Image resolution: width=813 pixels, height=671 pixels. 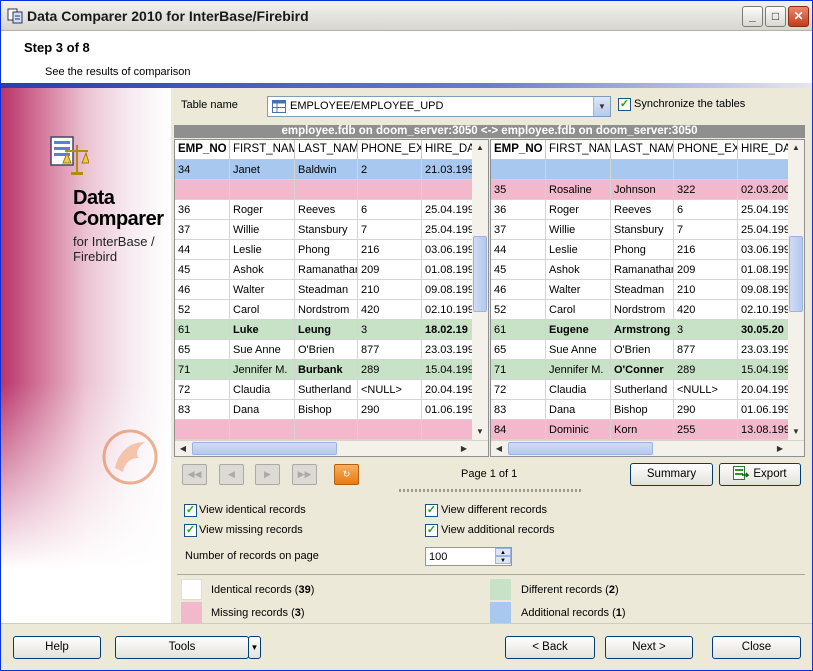 I want to click on table-cell: 20.04.199, so click(x=449, y=390).